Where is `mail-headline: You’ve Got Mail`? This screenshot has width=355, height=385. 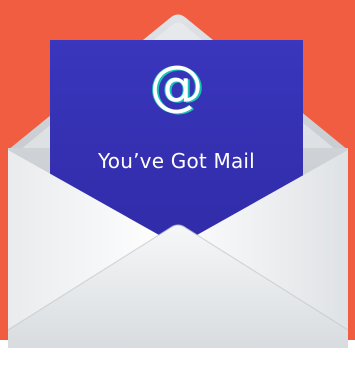 mail-headline: You’ve Got Mail is located at coordinates (176, 161).